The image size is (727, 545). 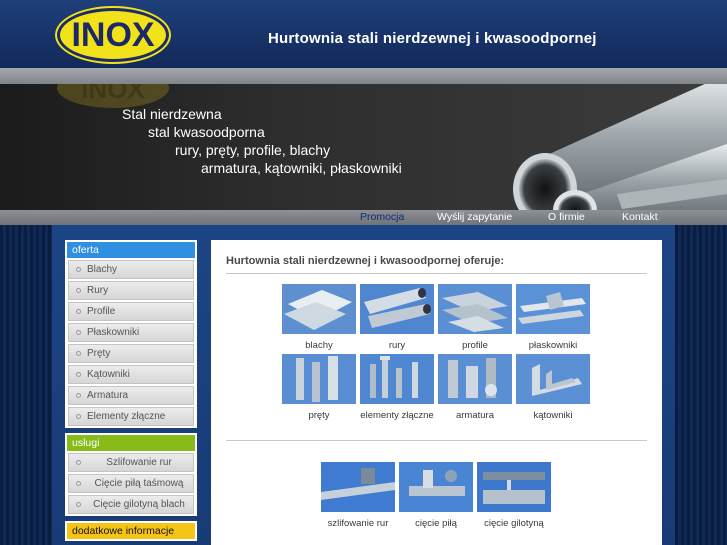 What do you see at coordinates (319, 379) in the screenshot?
I see `prety-image` at bounding box center [319, 379].